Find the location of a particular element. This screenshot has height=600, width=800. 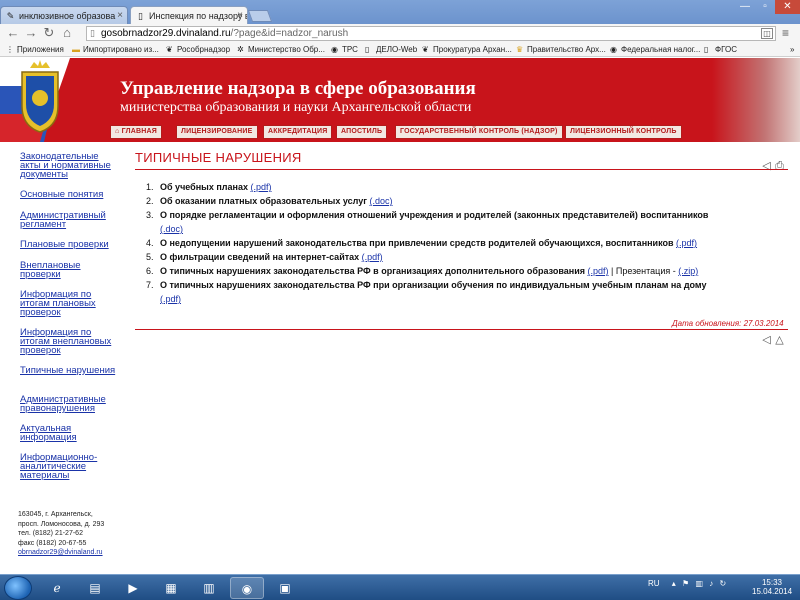

url-path: /?page&id=nadzor_narush is located at coordinates (289, 33).